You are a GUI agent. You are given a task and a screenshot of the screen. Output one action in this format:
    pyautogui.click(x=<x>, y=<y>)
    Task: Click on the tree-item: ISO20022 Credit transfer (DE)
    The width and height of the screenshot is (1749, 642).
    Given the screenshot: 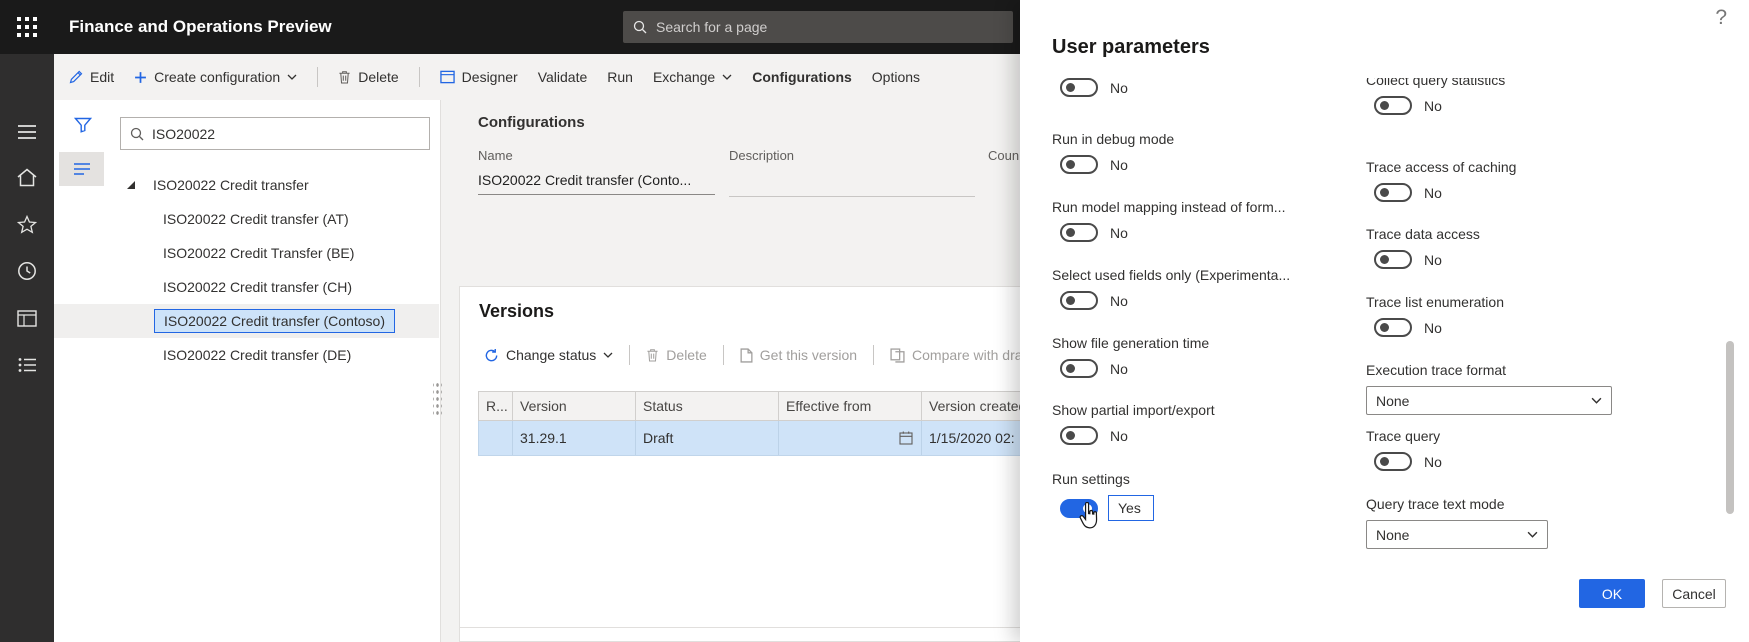 What is the action you would take?
    pyautogui.click(x=246, y=355)
    